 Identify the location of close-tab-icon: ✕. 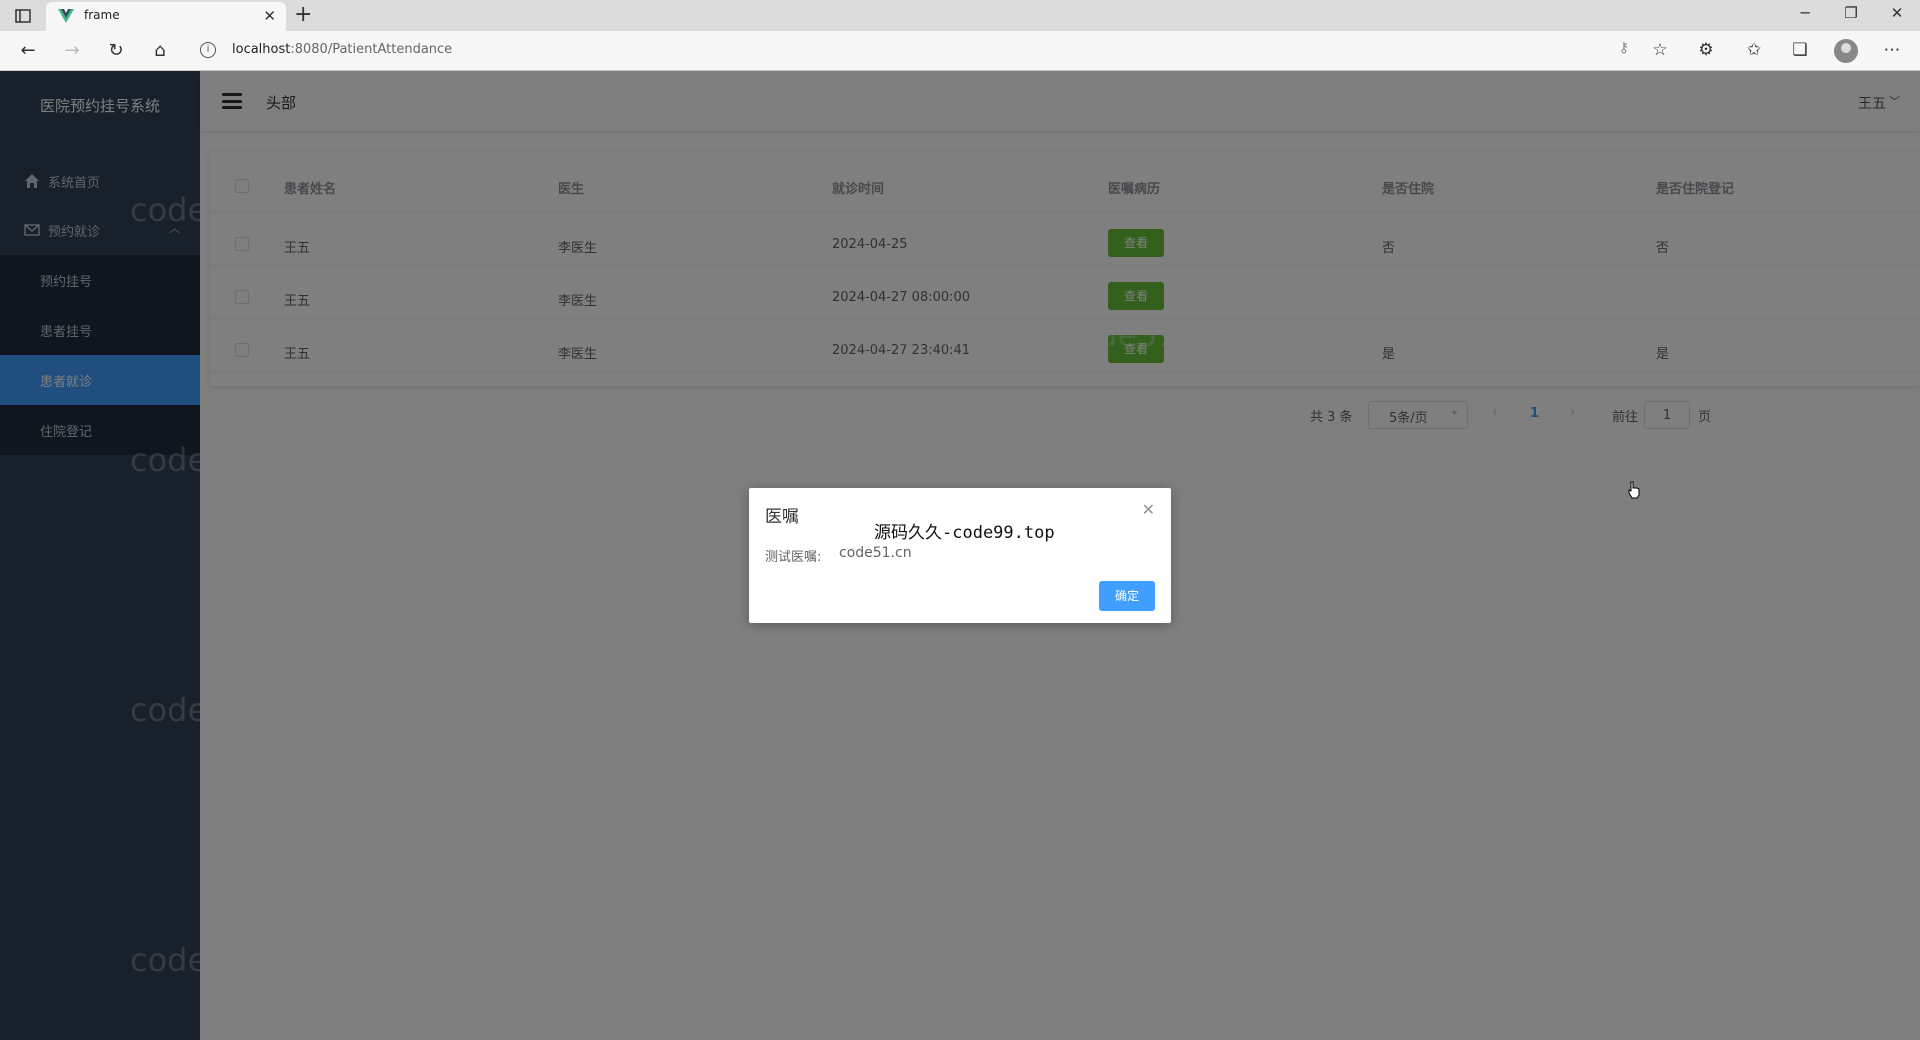
(269, 16).